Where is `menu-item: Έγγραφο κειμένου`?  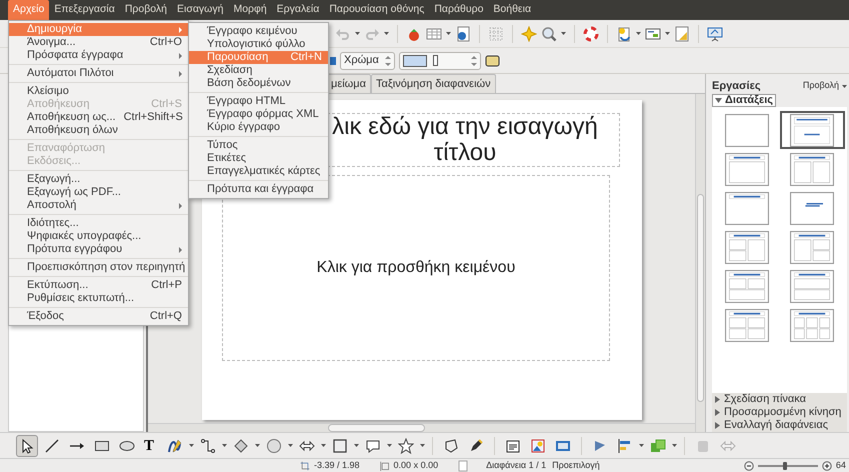 menu-item: Έγγραφο κειμένου is located at coordinates (258, 31).